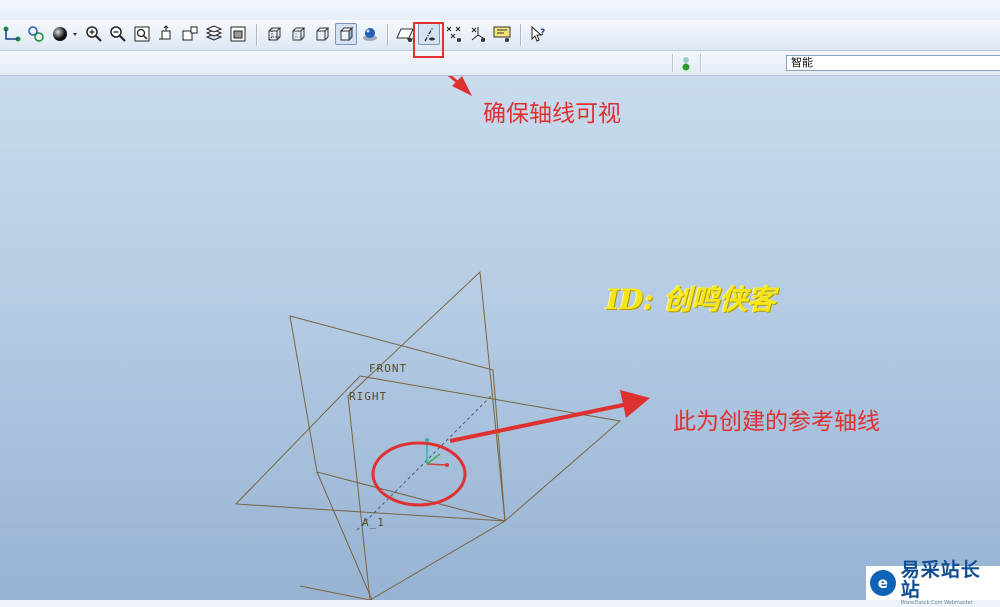  What do you see at coordinates (388, 368) in the screenshot?
I see `datum-label-front: FRONT` at bounding box center [388, 368].